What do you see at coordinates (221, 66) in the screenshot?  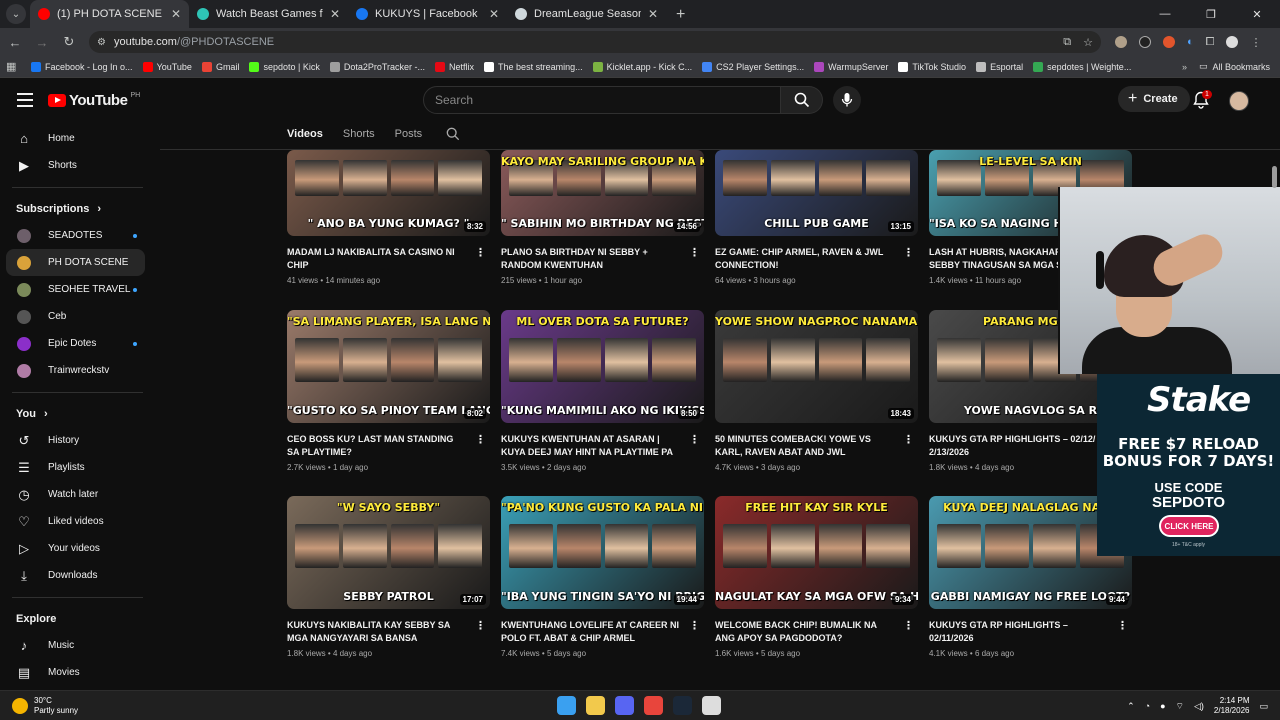 I see `bookmark-item: Gmail` at bounding box center [221, 66].